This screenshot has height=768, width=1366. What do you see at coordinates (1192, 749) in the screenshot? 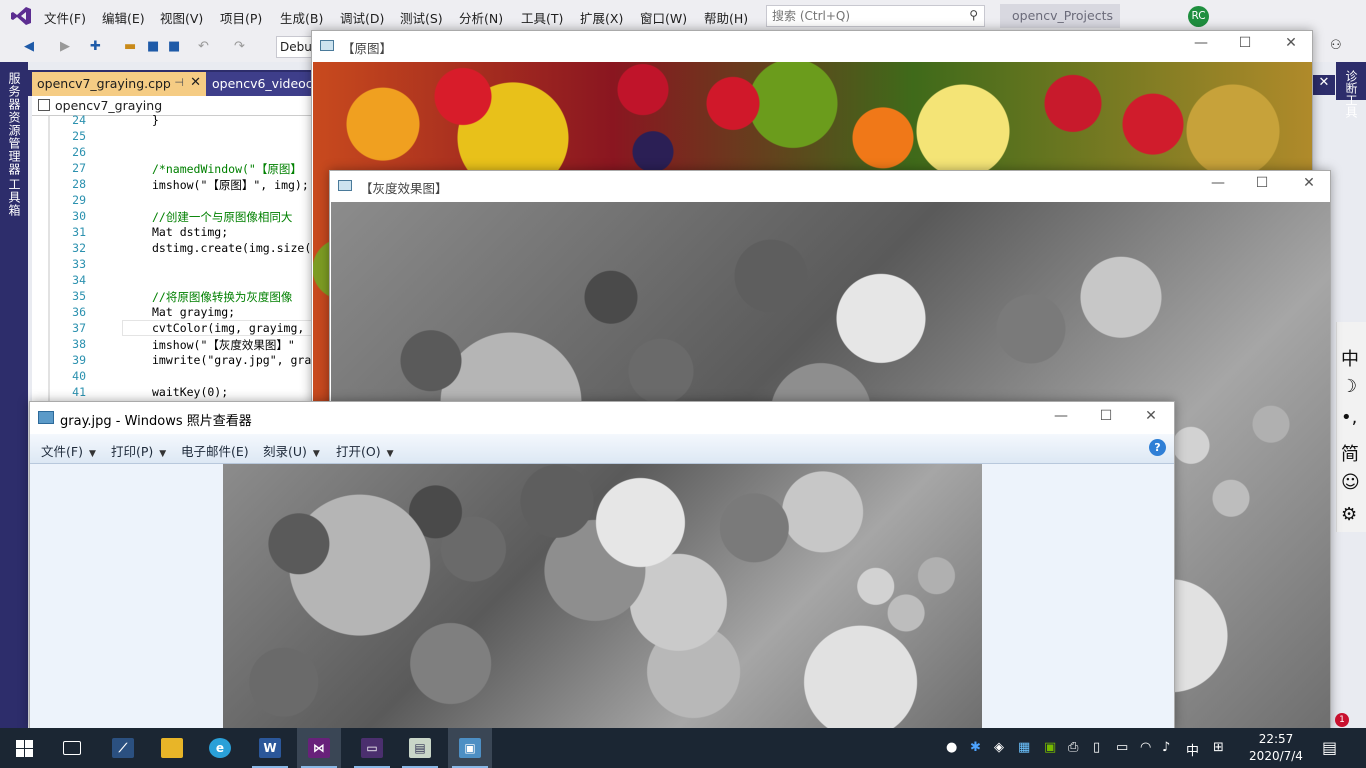
I see `input-language: 中` at bounding box center [1192, 749].